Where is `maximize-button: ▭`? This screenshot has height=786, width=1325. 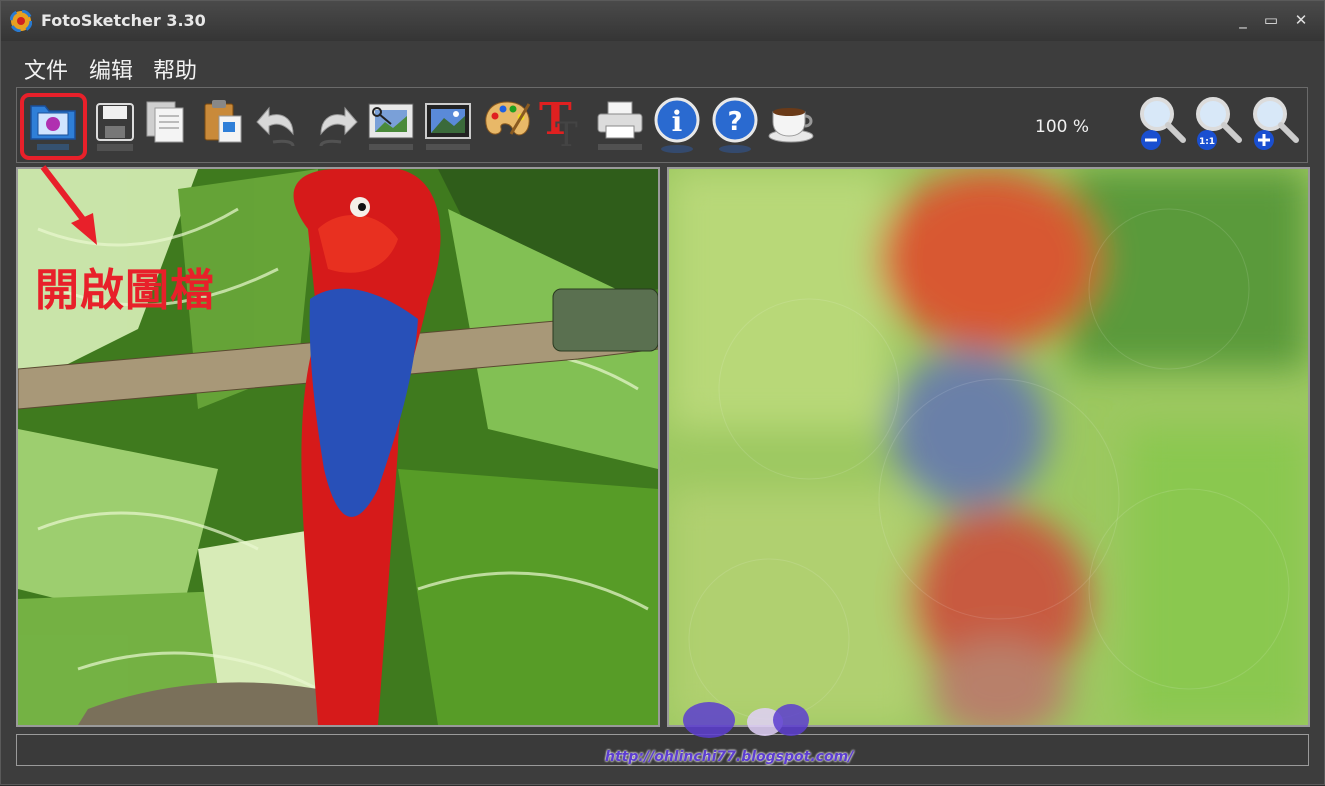 maximize-button: ▭ is located at coordinates (1271, 20).